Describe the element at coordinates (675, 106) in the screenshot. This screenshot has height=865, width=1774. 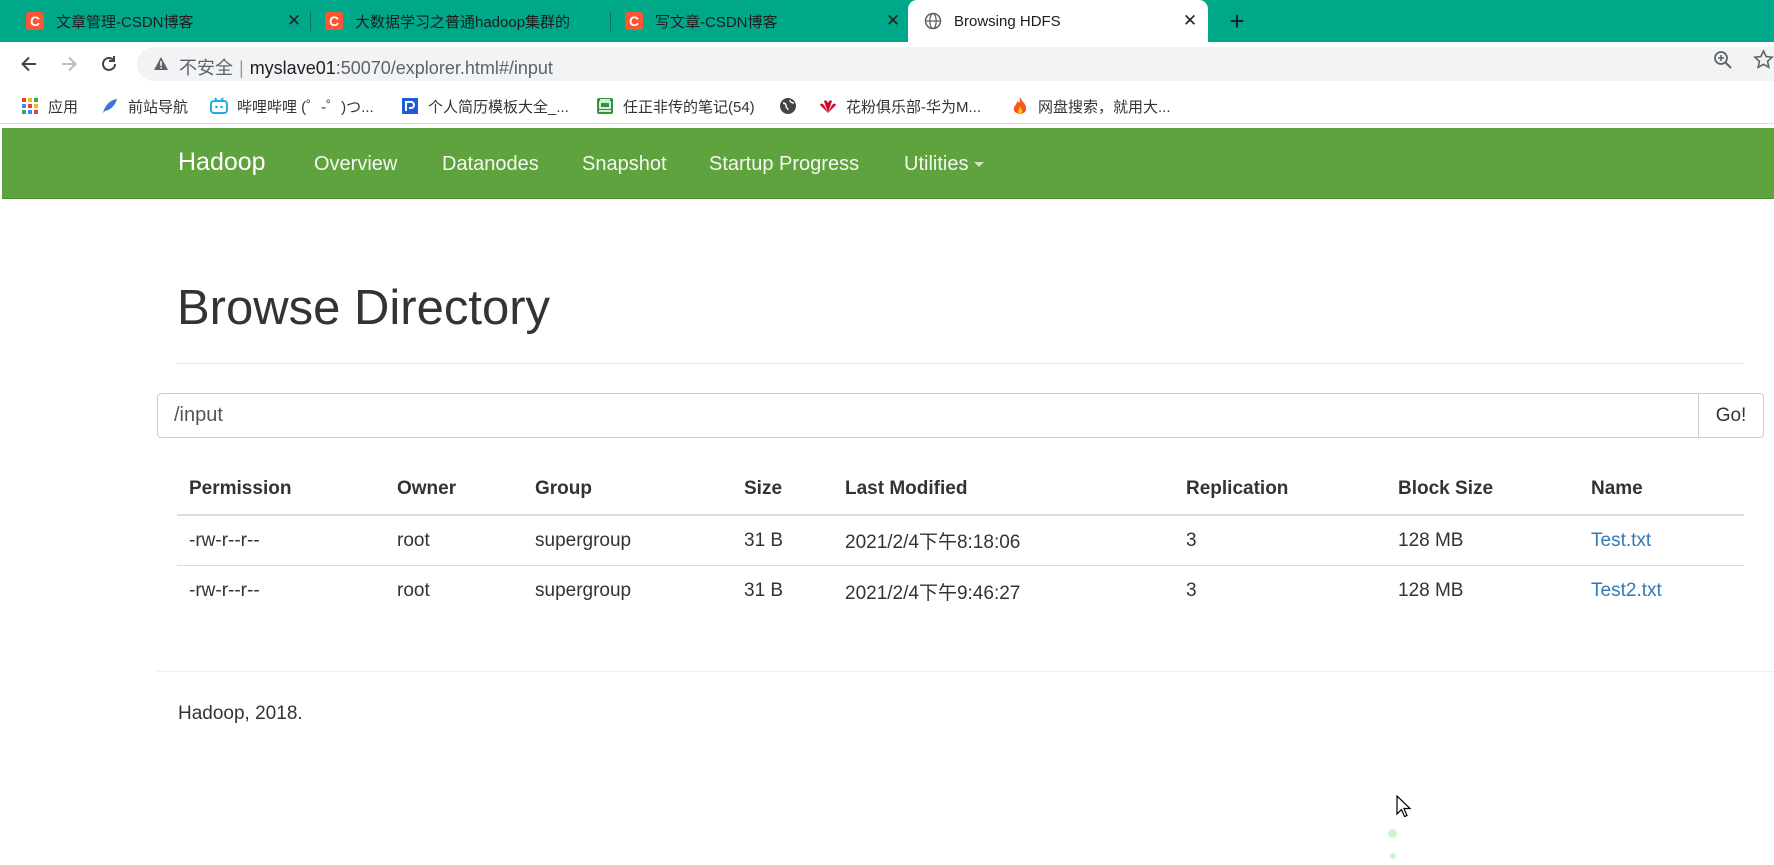
I see `bookmark-item: 任正非传的笔记(54)` at that location.